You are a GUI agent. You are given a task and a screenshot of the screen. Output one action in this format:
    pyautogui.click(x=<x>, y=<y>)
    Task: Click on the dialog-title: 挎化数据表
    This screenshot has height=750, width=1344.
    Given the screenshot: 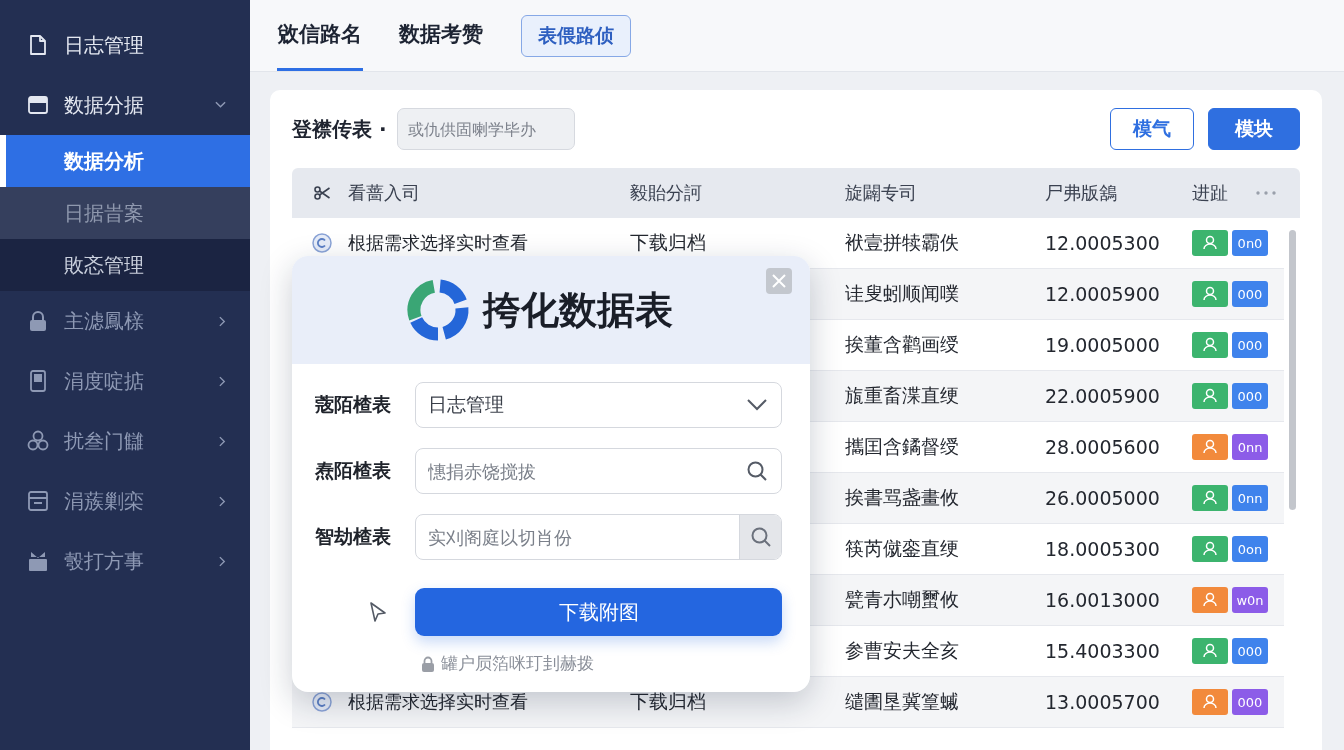 What is the action you would take?
    pyautogui.click(x=578, y=310)
    